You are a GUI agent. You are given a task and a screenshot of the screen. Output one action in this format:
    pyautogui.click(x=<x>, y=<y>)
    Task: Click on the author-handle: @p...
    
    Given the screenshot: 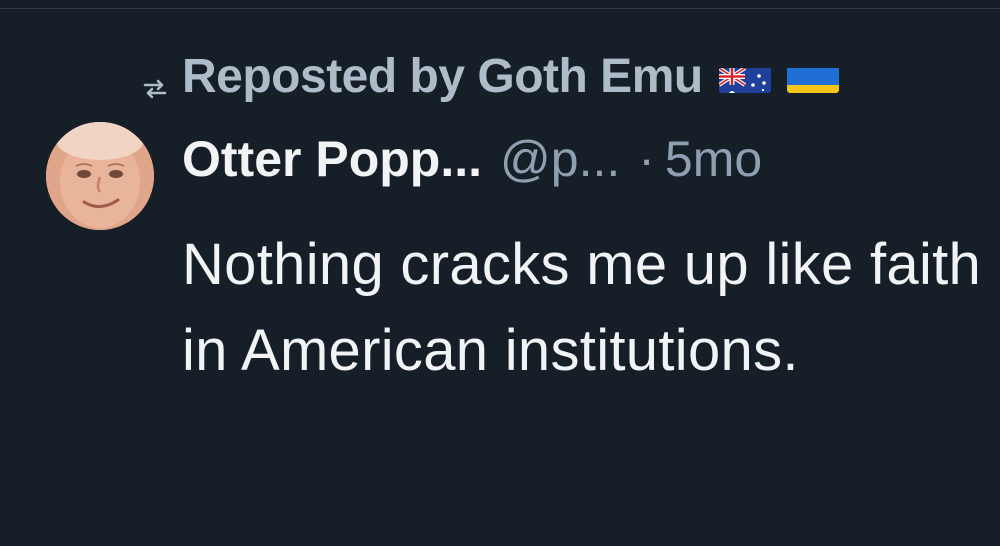 What is the action you would take?
    pyautogui.click(x=560, y=159)
    